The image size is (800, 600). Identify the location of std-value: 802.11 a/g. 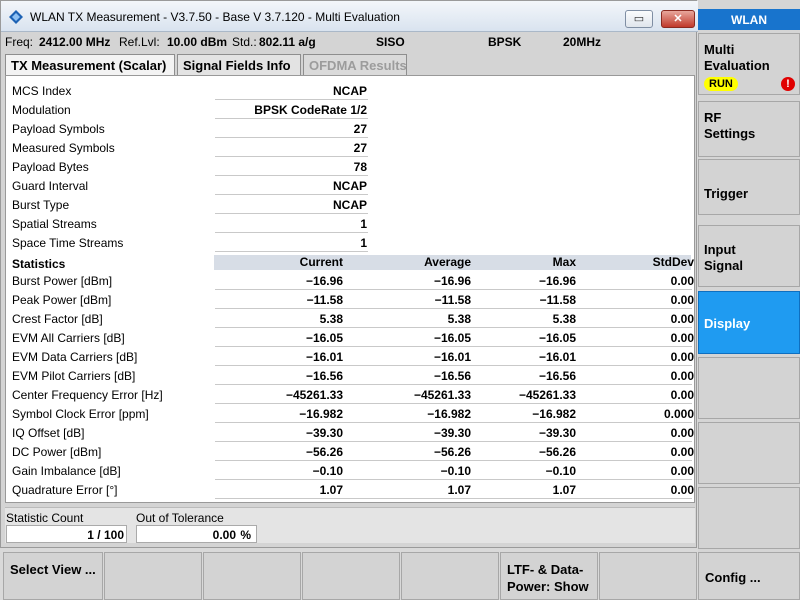
(287, 42).